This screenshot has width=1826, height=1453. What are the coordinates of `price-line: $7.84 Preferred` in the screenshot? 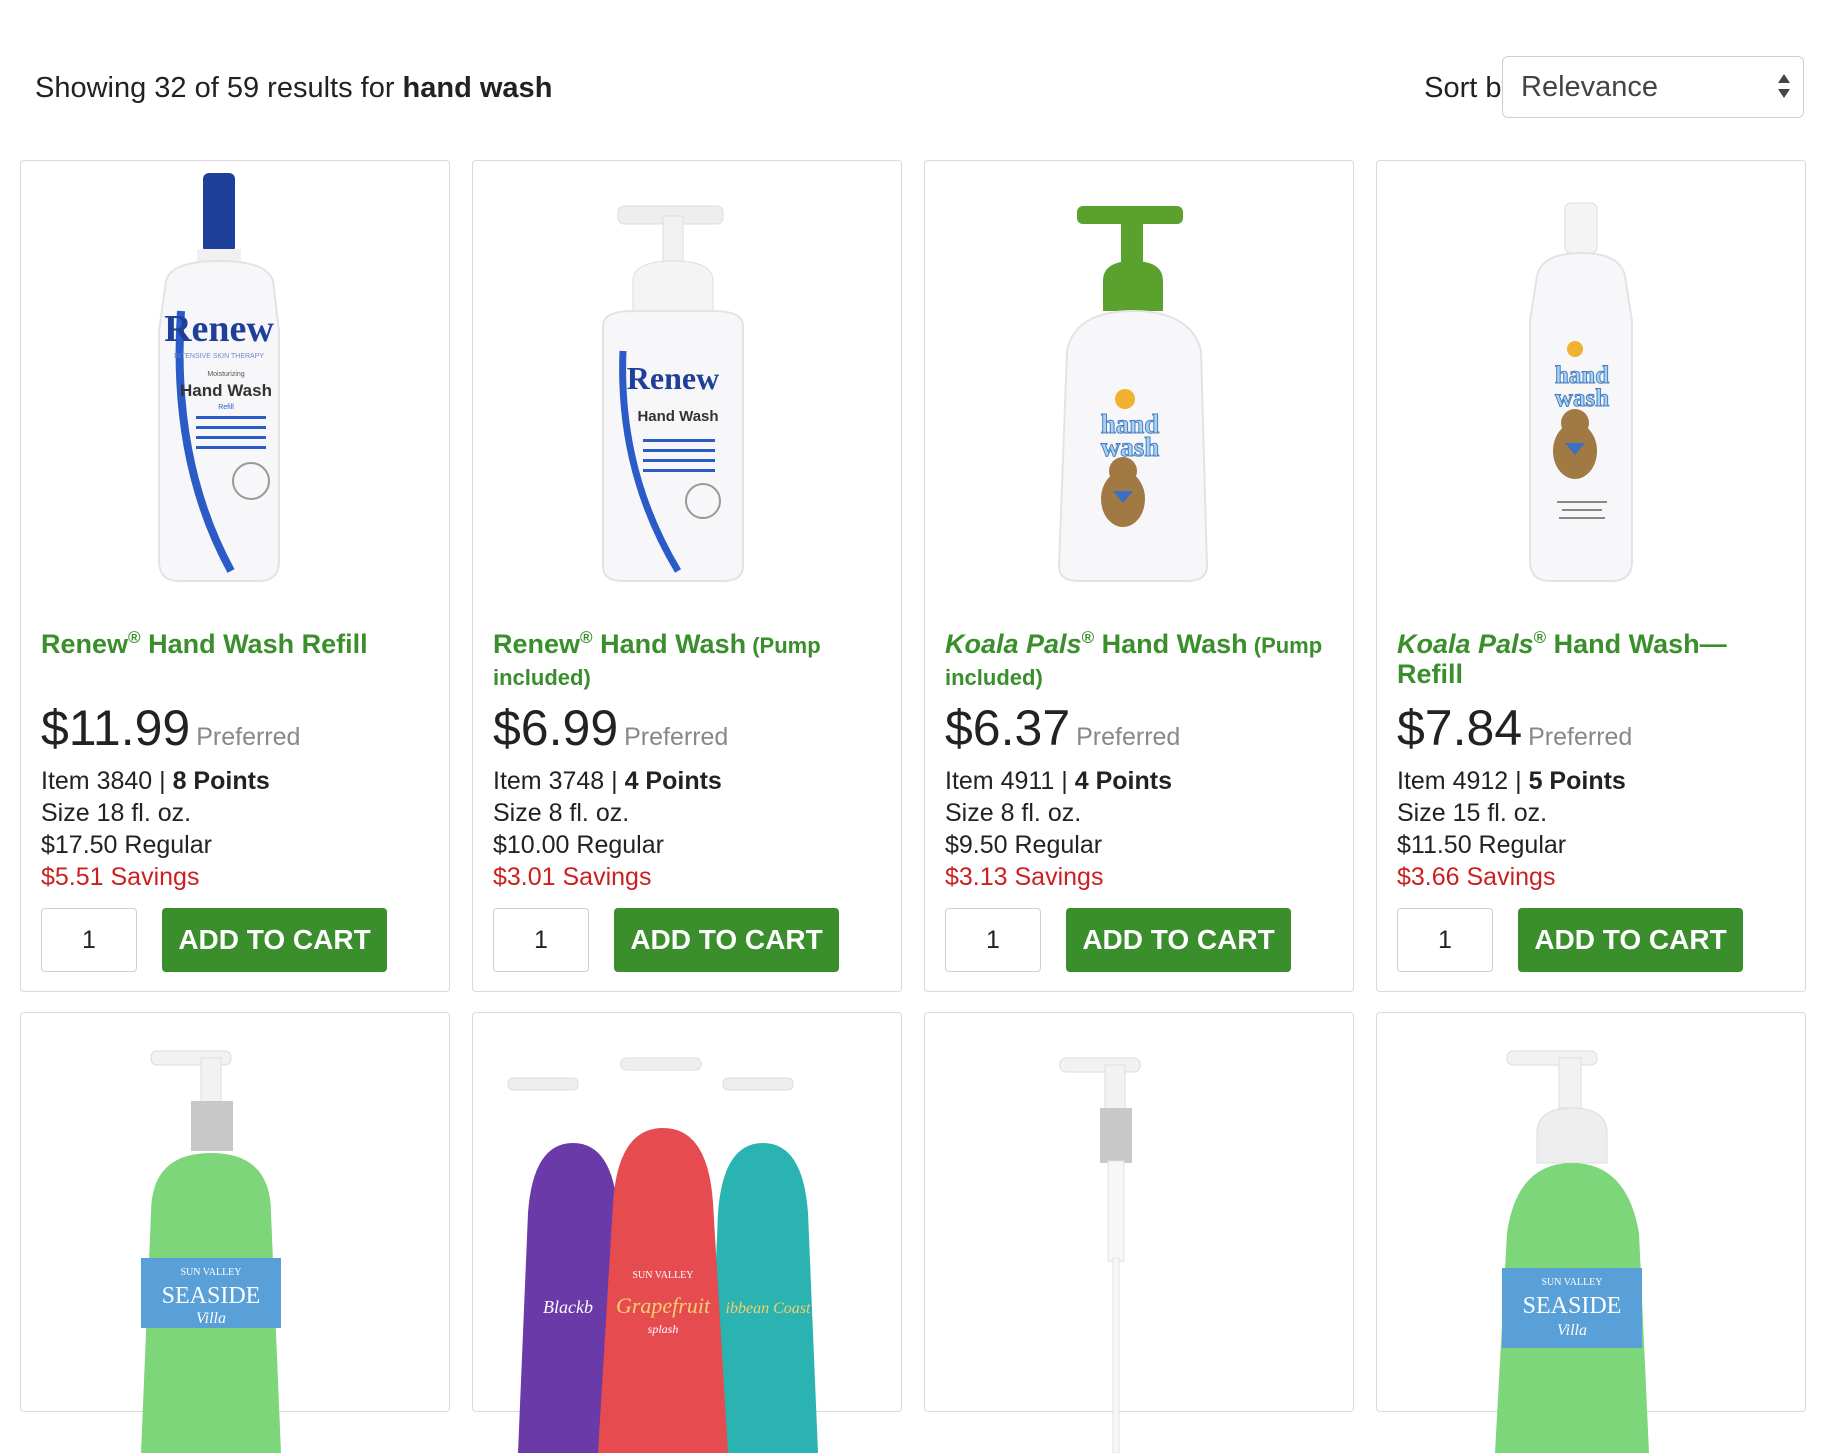 It's located at (1514, 728).